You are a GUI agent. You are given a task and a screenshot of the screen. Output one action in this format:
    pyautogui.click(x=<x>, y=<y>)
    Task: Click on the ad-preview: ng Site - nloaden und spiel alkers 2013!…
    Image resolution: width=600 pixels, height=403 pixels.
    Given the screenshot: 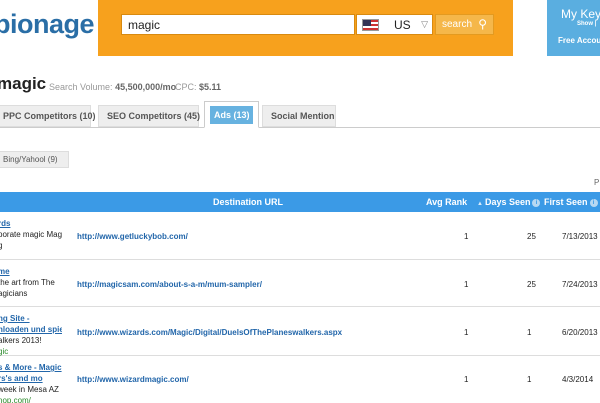 What is the action you would take?
    pyautogui.click(x=31, y=335)
    